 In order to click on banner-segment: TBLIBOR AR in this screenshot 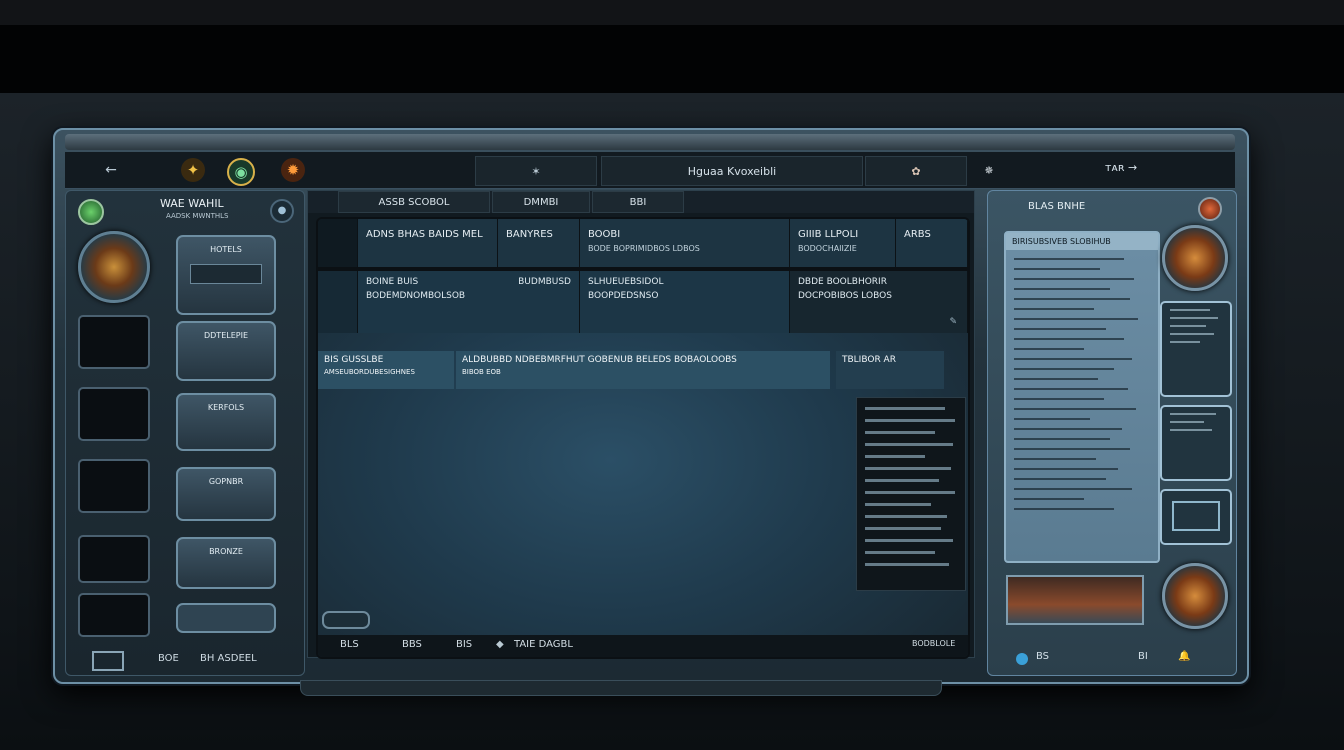, I will do `click(890, 370)`.